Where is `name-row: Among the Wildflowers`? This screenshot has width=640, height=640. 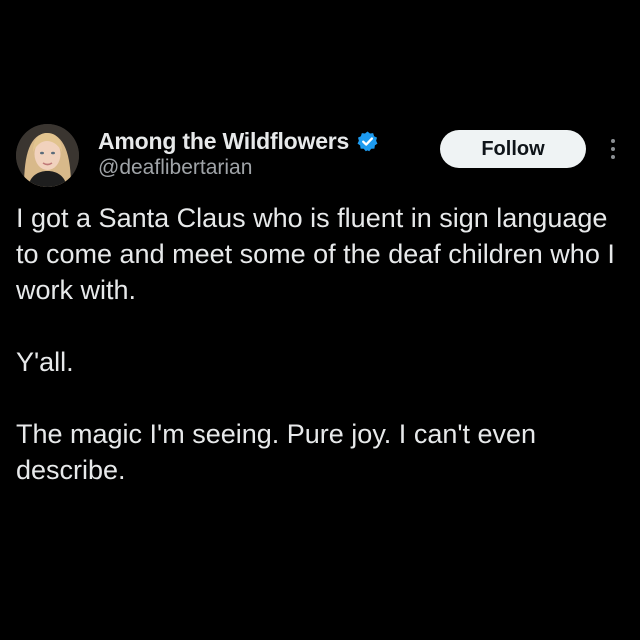 name-row: Among the Wildflowers is located at coordinates (238, 141).